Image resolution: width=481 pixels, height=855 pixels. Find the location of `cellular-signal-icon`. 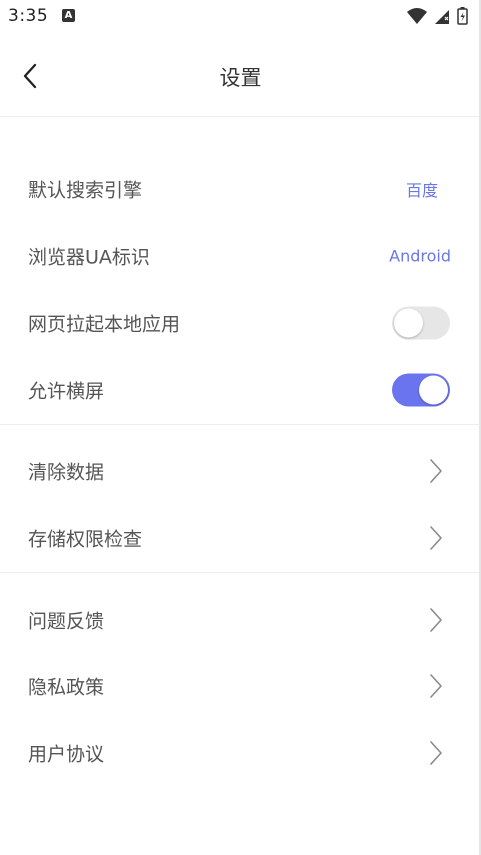

cellular-signal-icon is located at coordinates (442, 17).